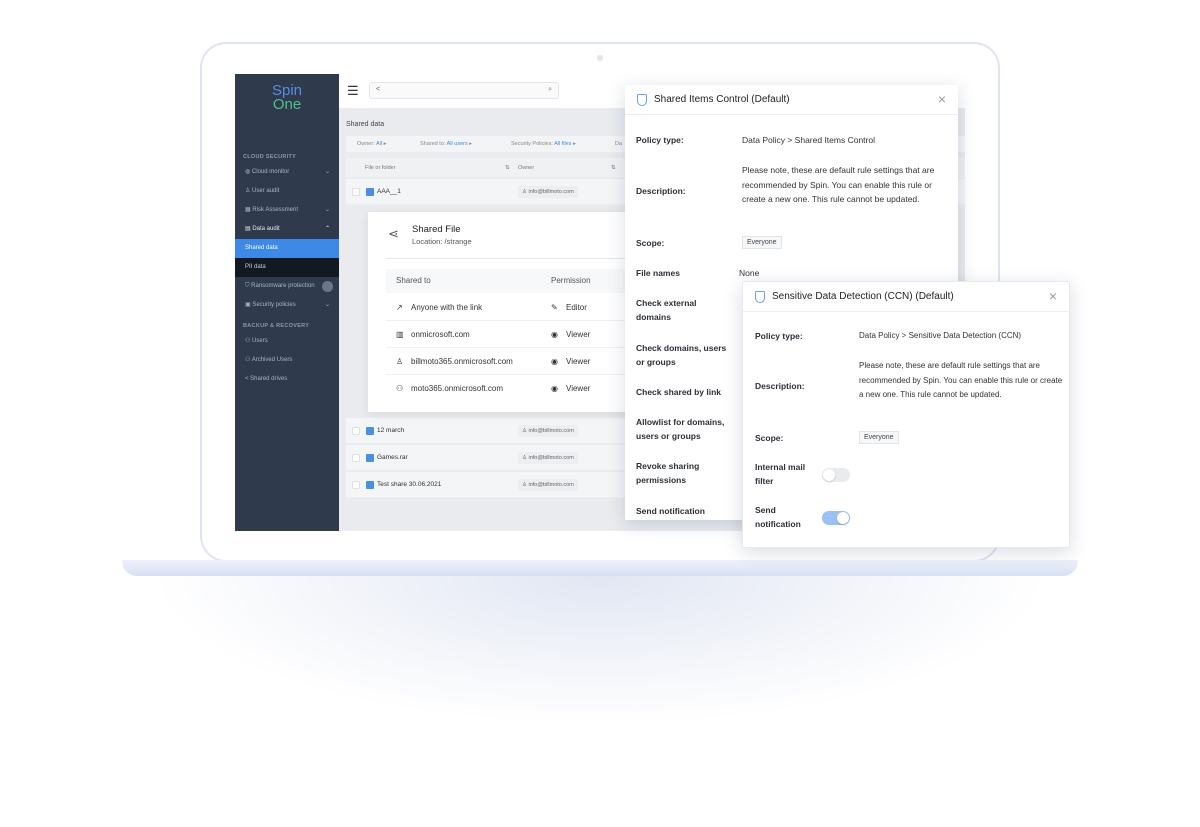  I want to click on filter-value: All users, so click(457, 144).